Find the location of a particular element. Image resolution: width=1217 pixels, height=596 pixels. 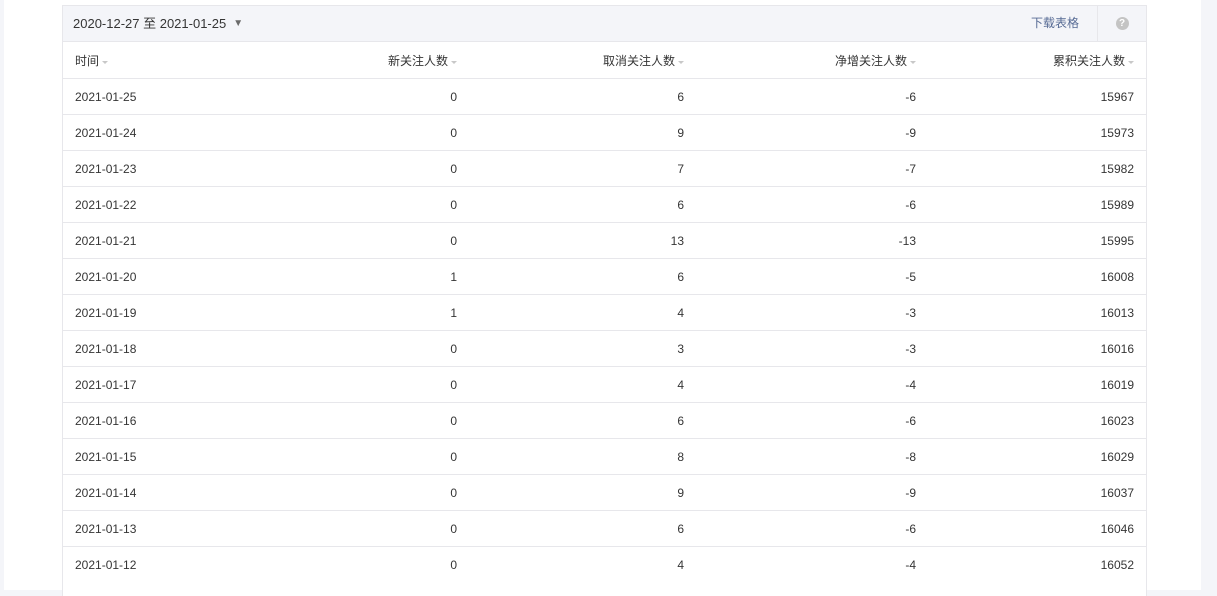

table-row: 2021-01-15 0 8 -8 16029 is located at coordinates (604, 456).